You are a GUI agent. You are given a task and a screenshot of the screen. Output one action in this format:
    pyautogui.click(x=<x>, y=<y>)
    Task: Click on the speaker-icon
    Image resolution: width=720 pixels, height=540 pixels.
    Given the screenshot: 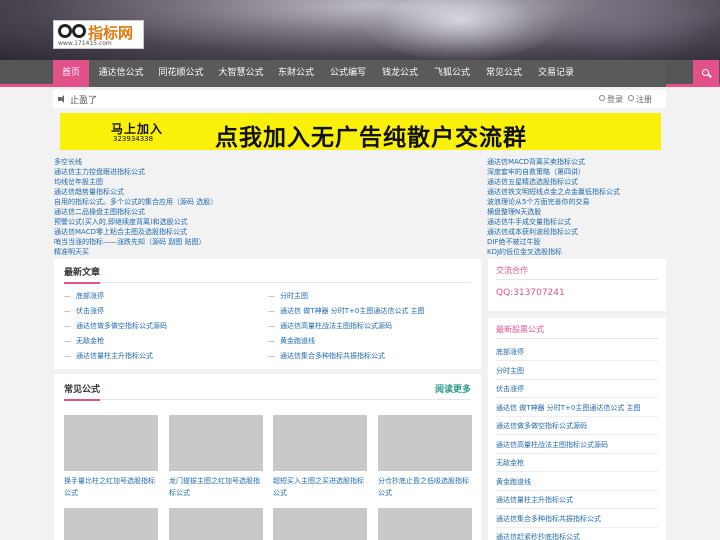 What is the action you would take?
    pyautogui.click(x=62, y=99)
    